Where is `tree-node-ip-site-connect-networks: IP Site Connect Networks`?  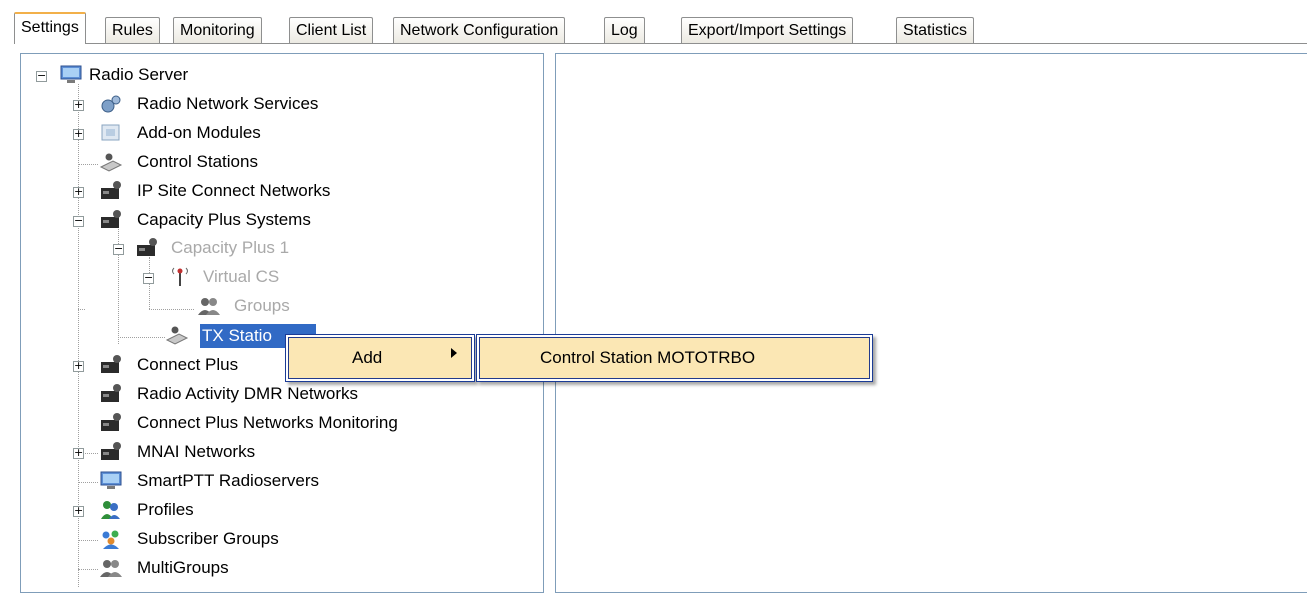 tree-node-ip-site-connect-networks: IP Site Connect Networks is located at coordinates (233, 191).